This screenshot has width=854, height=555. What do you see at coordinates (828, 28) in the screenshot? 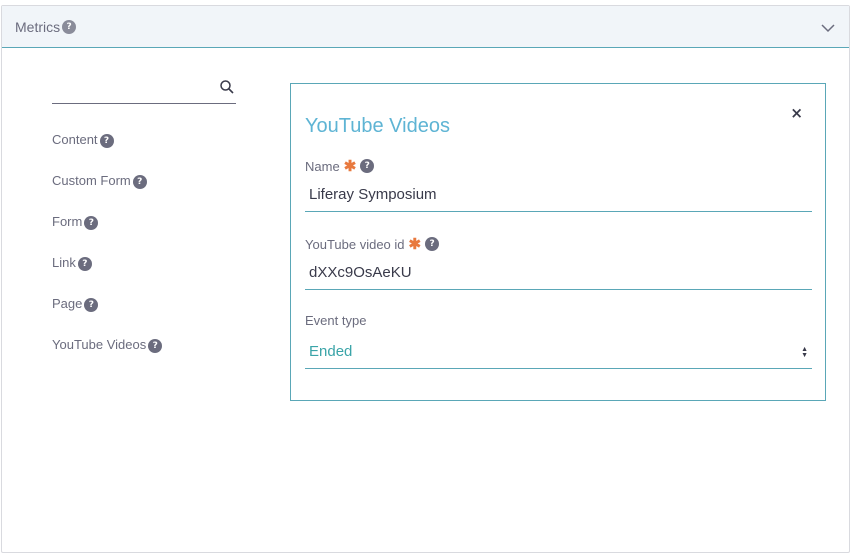
I see `chevron-down-icon` at bounding box center [828, 28].